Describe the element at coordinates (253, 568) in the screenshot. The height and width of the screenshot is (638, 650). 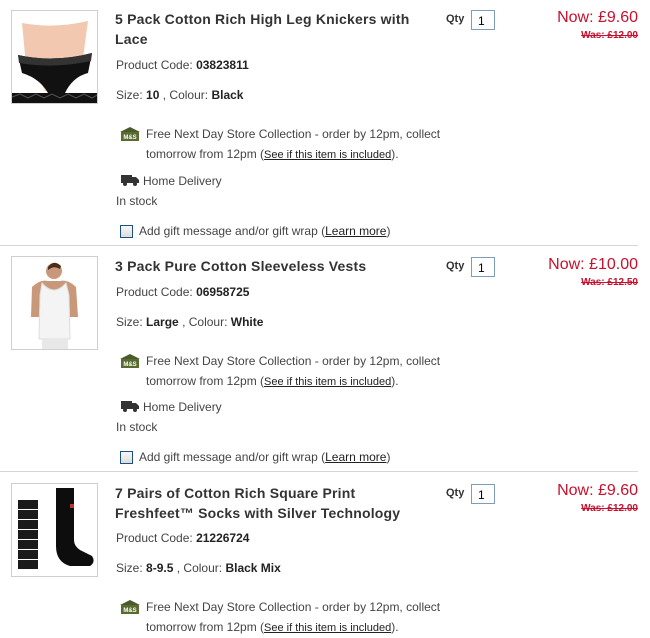
I see `colour-value: Black Mix` at that location.